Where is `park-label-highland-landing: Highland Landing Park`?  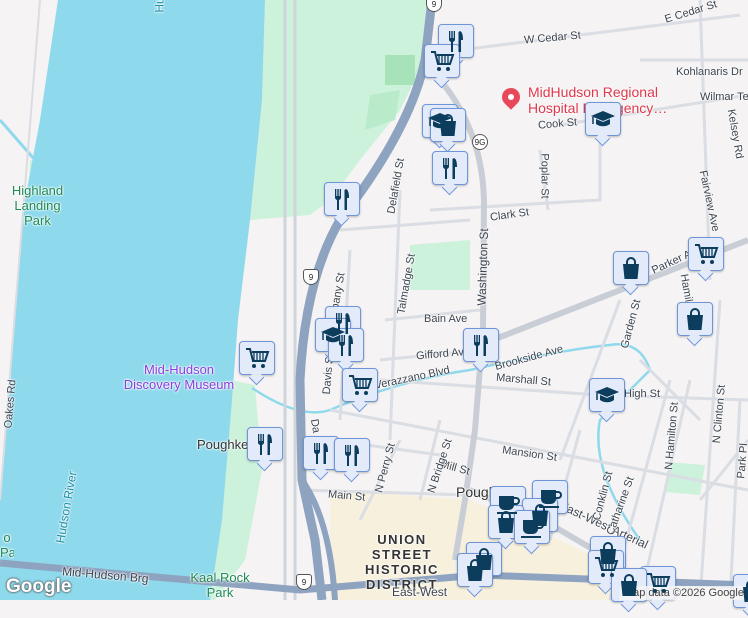
park-label-highland-landing: Highland Landing Park is located at coordinates (37, 205).